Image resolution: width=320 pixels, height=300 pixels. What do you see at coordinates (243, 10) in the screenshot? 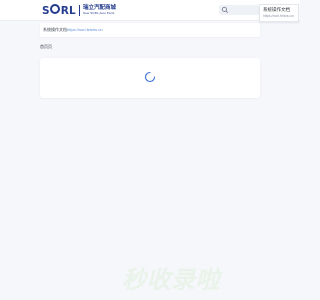
I see `search-input` at bounding box center [243, 10].